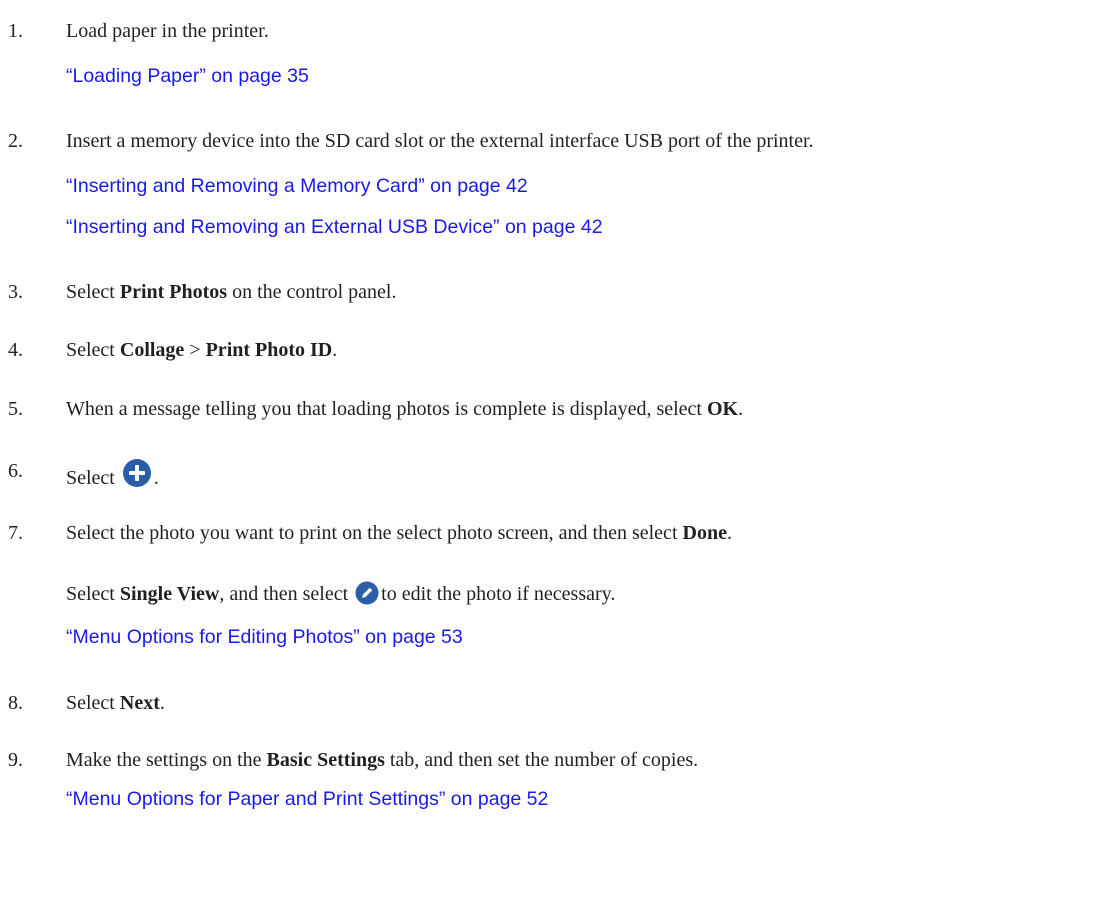 This screenshot has width=1101, height=901. I want to click on step-number: 4., so click(15, 350).